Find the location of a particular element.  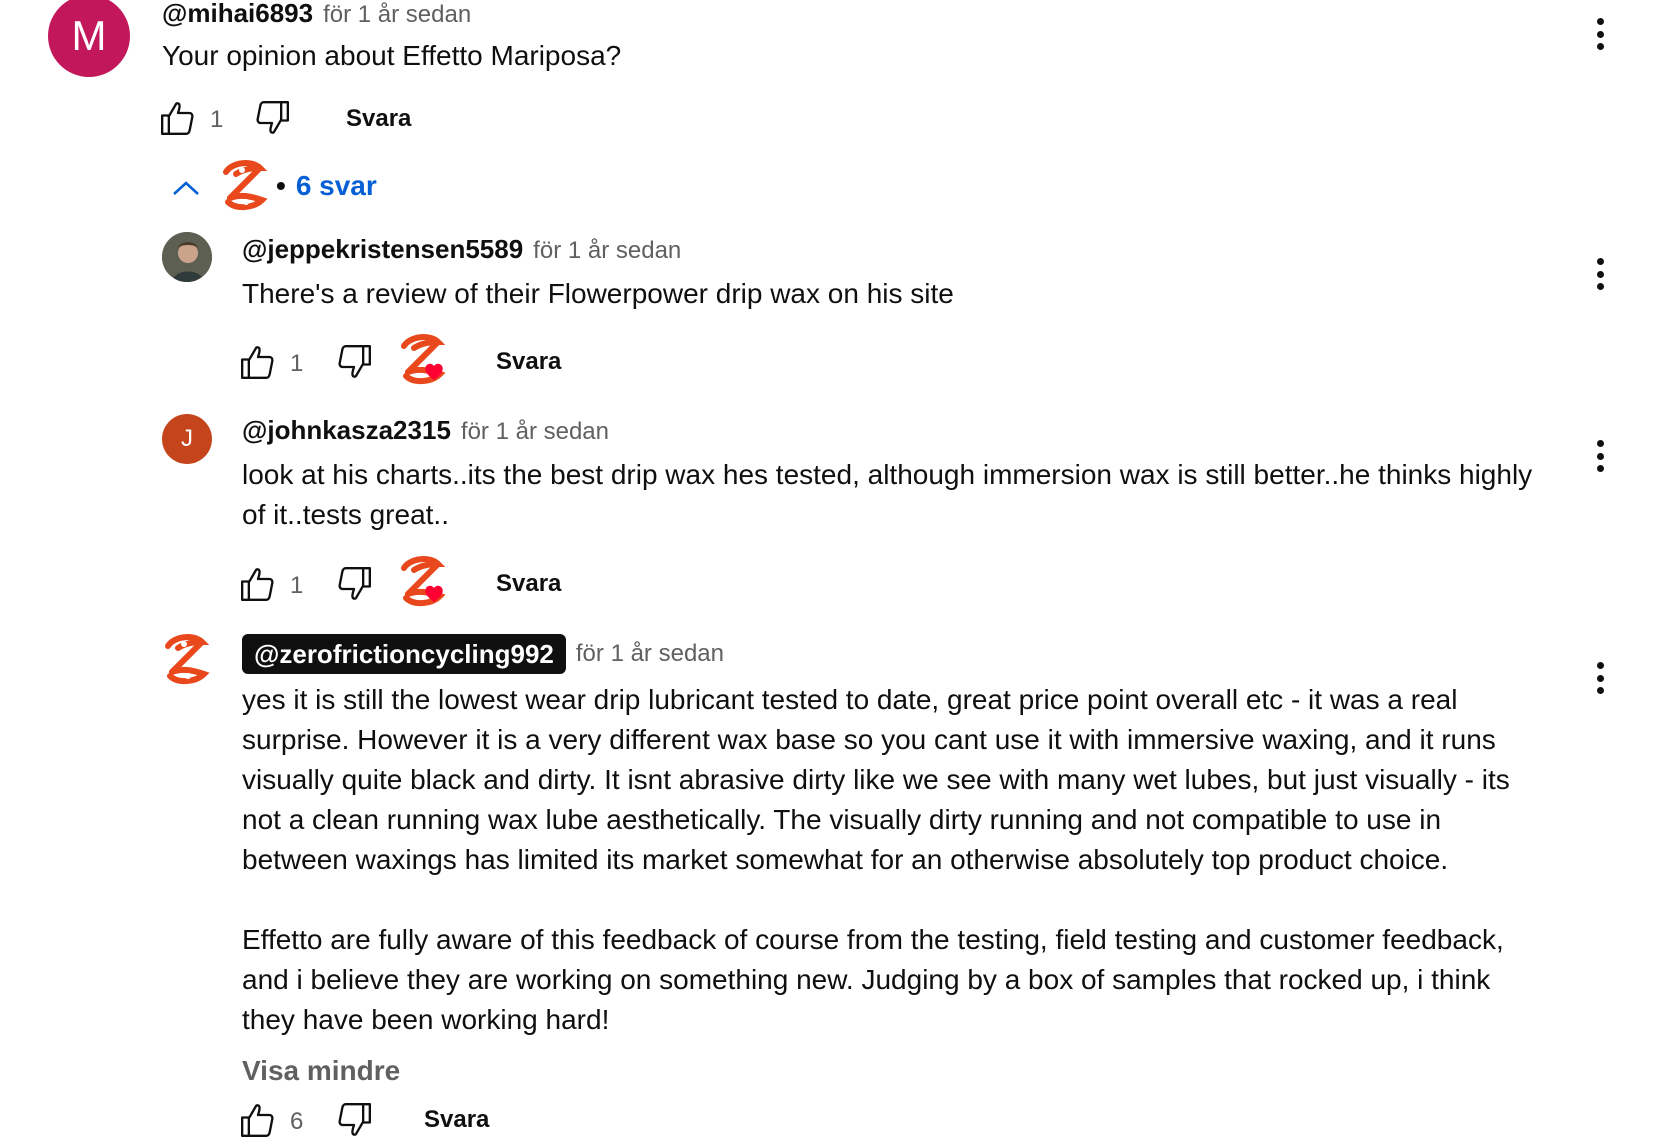

comment-text: Your opinion about Effetto Mariposa? is located at coordinates (392, 55).